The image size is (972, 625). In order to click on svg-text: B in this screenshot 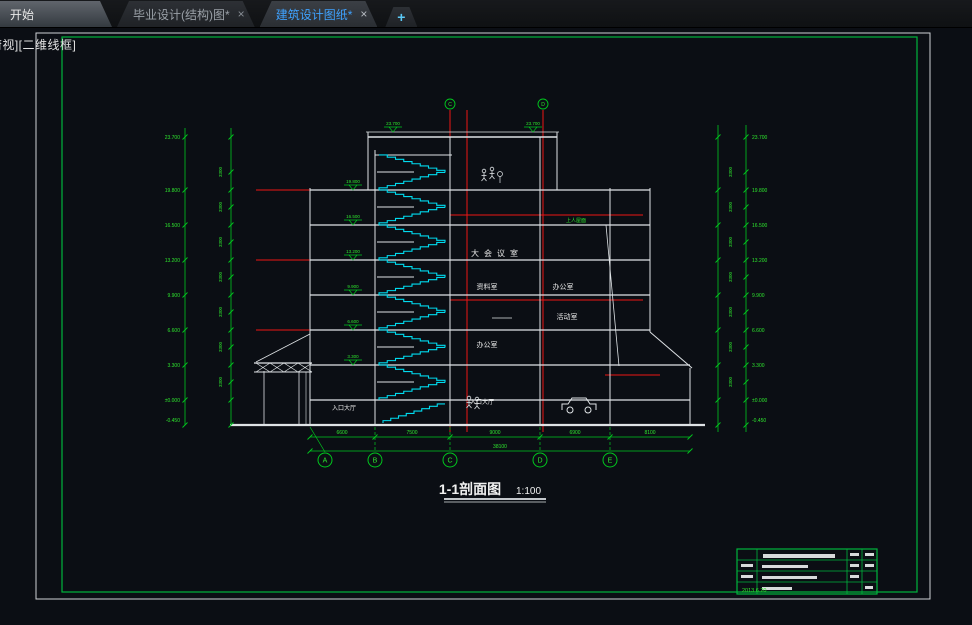, I will do `click(375, 461)`.